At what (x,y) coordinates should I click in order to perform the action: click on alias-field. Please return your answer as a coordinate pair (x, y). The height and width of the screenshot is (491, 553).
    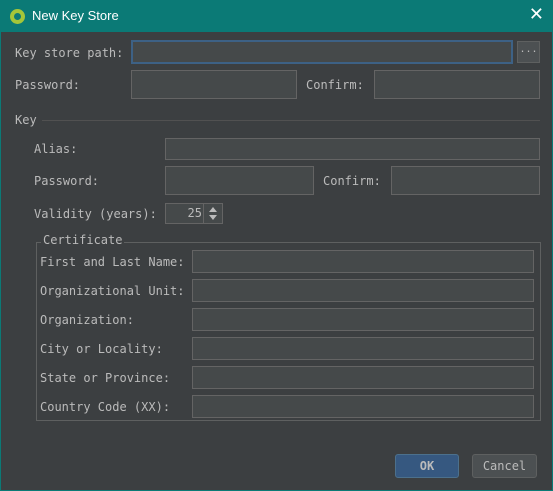
    Looking at the image, I should click on (352, 149).